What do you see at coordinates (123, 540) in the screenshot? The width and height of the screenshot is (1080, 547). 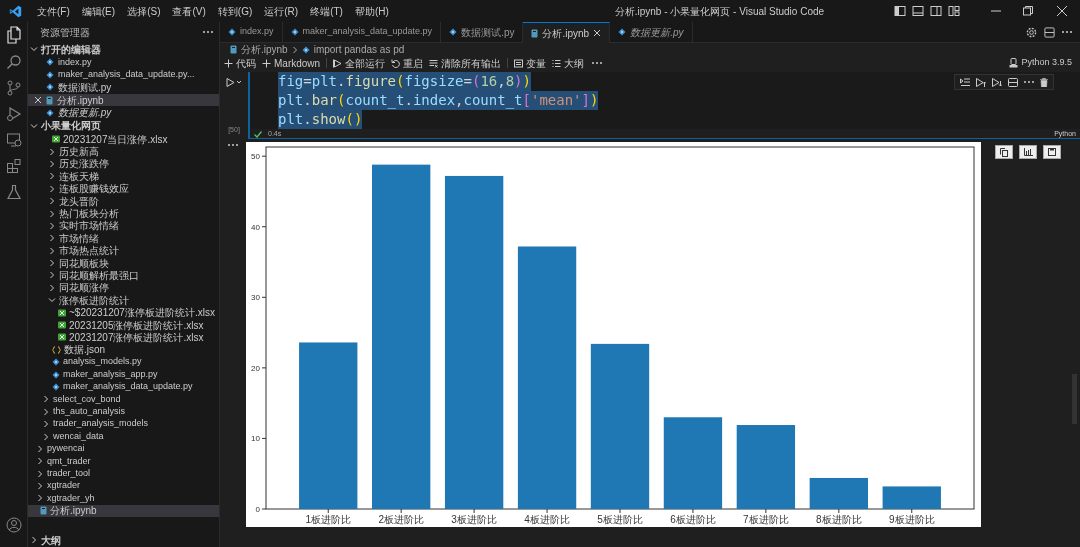 I see `section-header: 大纲` at bounding box center [123, 540].